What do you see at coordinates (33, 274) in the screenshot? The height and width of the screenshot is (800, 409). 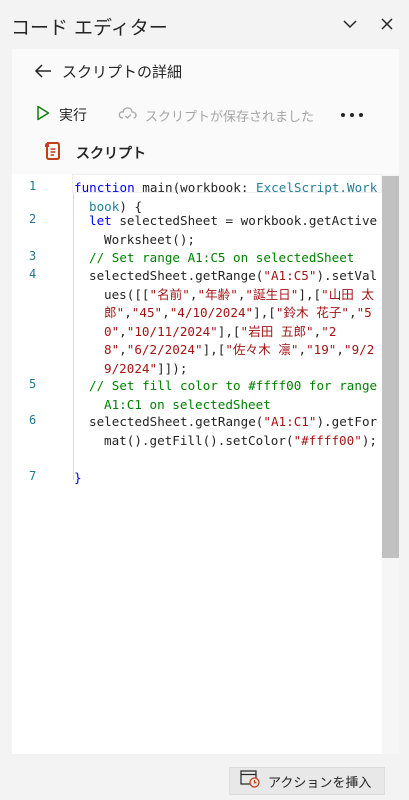 I see `line-number: 4` at bounding box center [33, 274].